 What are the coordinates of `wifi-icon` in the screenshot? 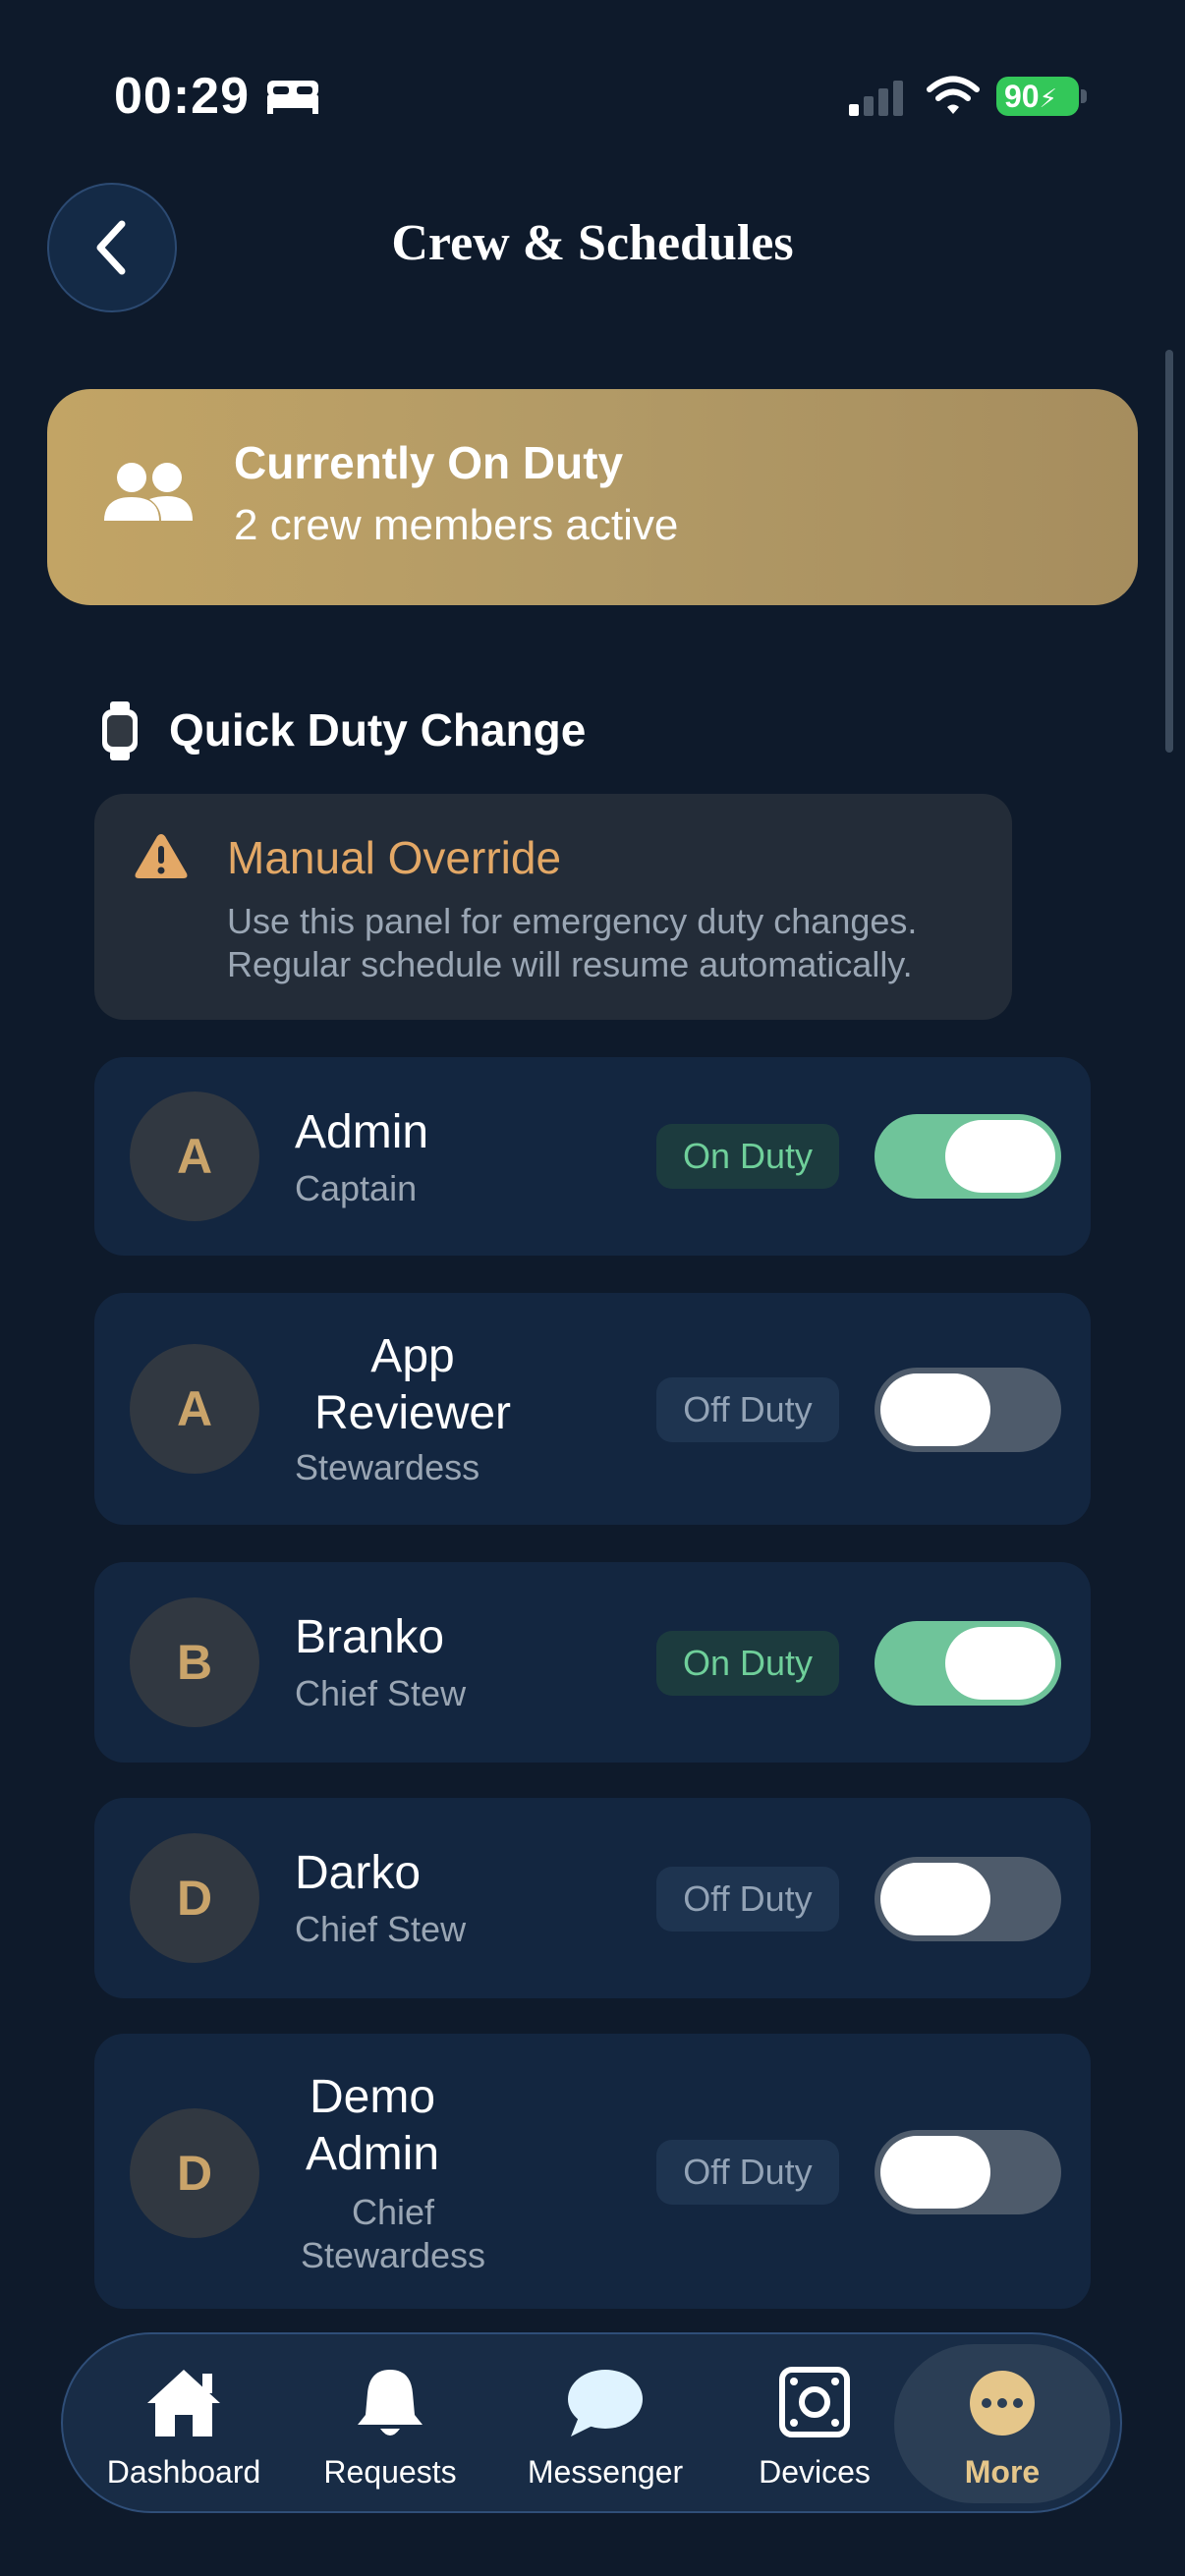 It's located at (954, 95).